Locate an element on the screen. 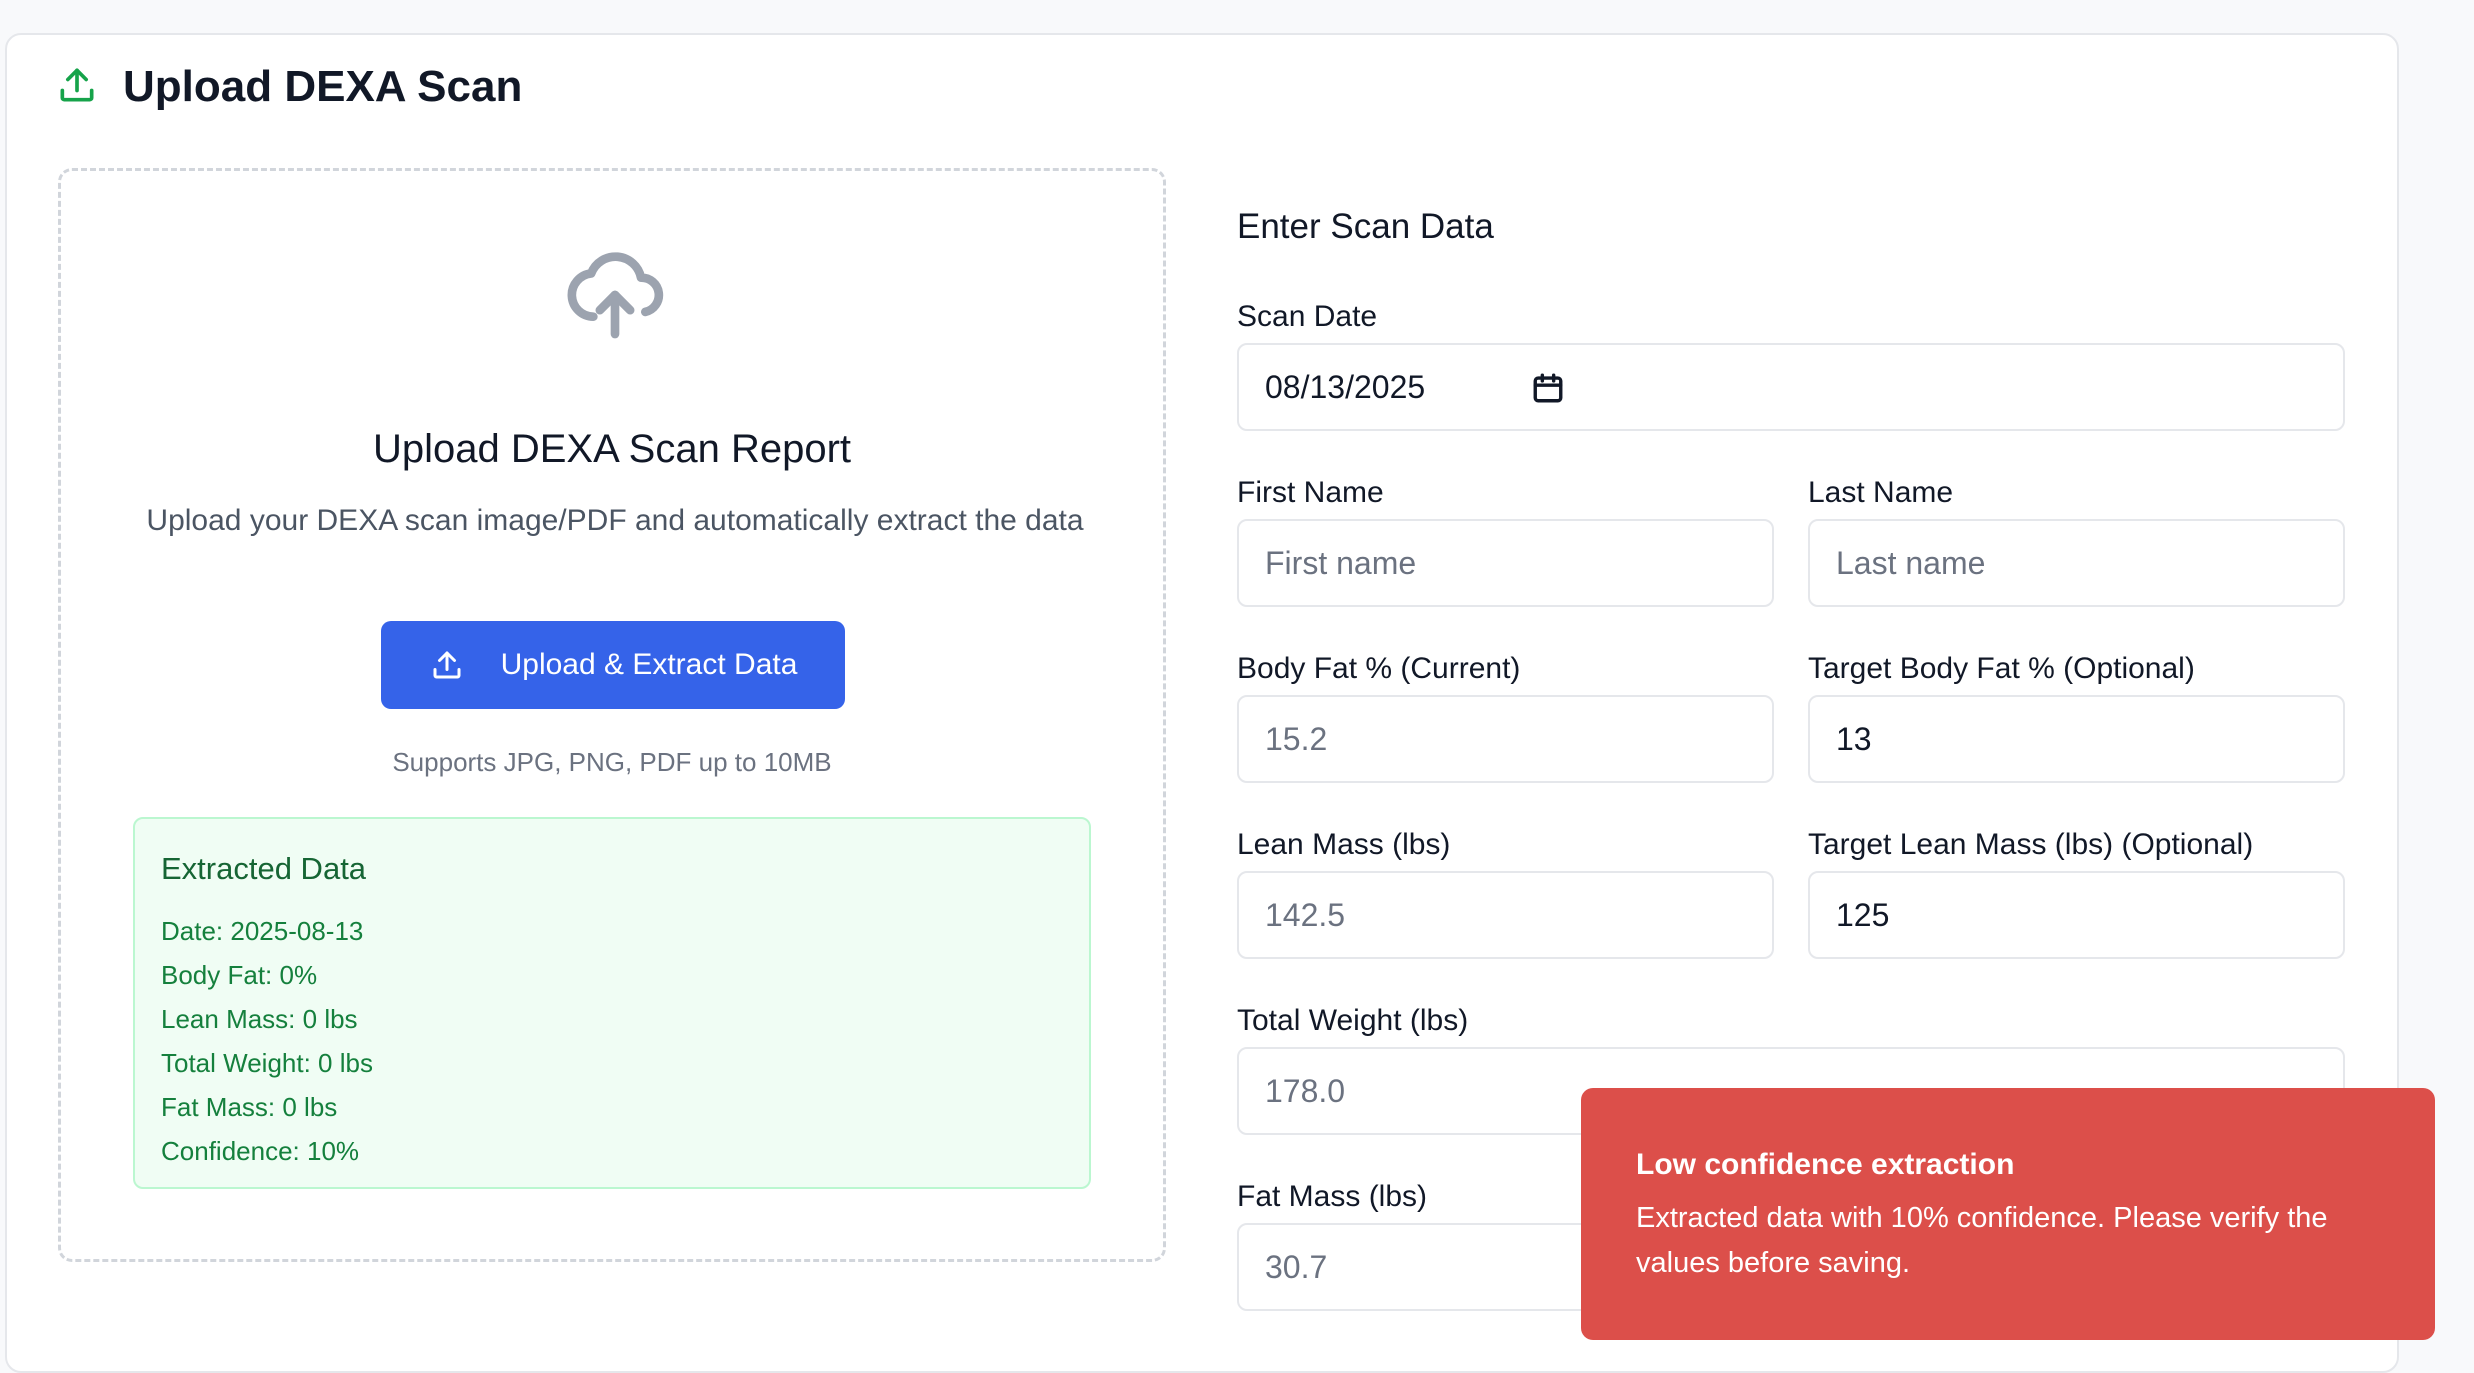 This screenshot has height=1373, width=2474. body-fat-label: Body Fat % (Current) is located at coordinates (1379, 668).